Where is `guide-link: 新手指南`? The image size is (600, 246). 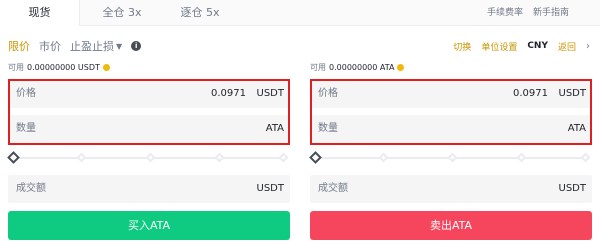 guide-link: 新手指南 is located at coordinates (551, 13).